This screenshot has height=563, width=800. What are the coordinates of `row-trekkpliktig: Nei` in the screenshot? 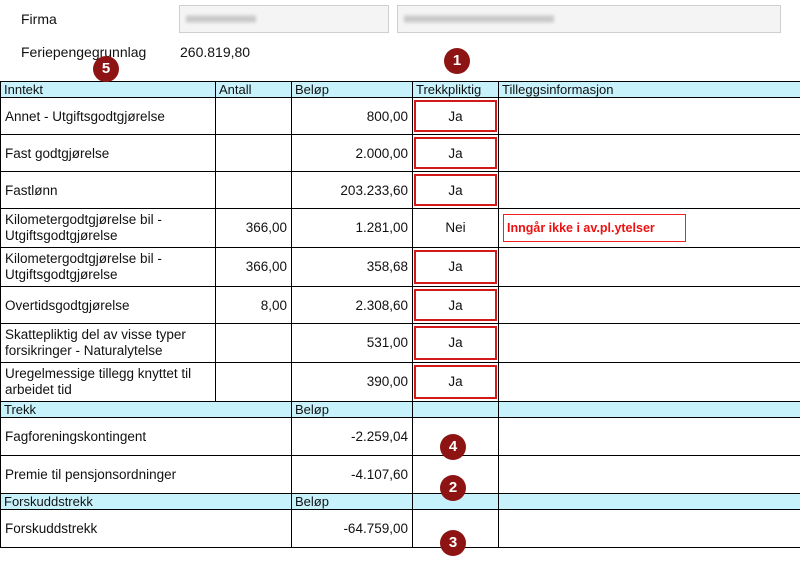 It's located at (455, 228).